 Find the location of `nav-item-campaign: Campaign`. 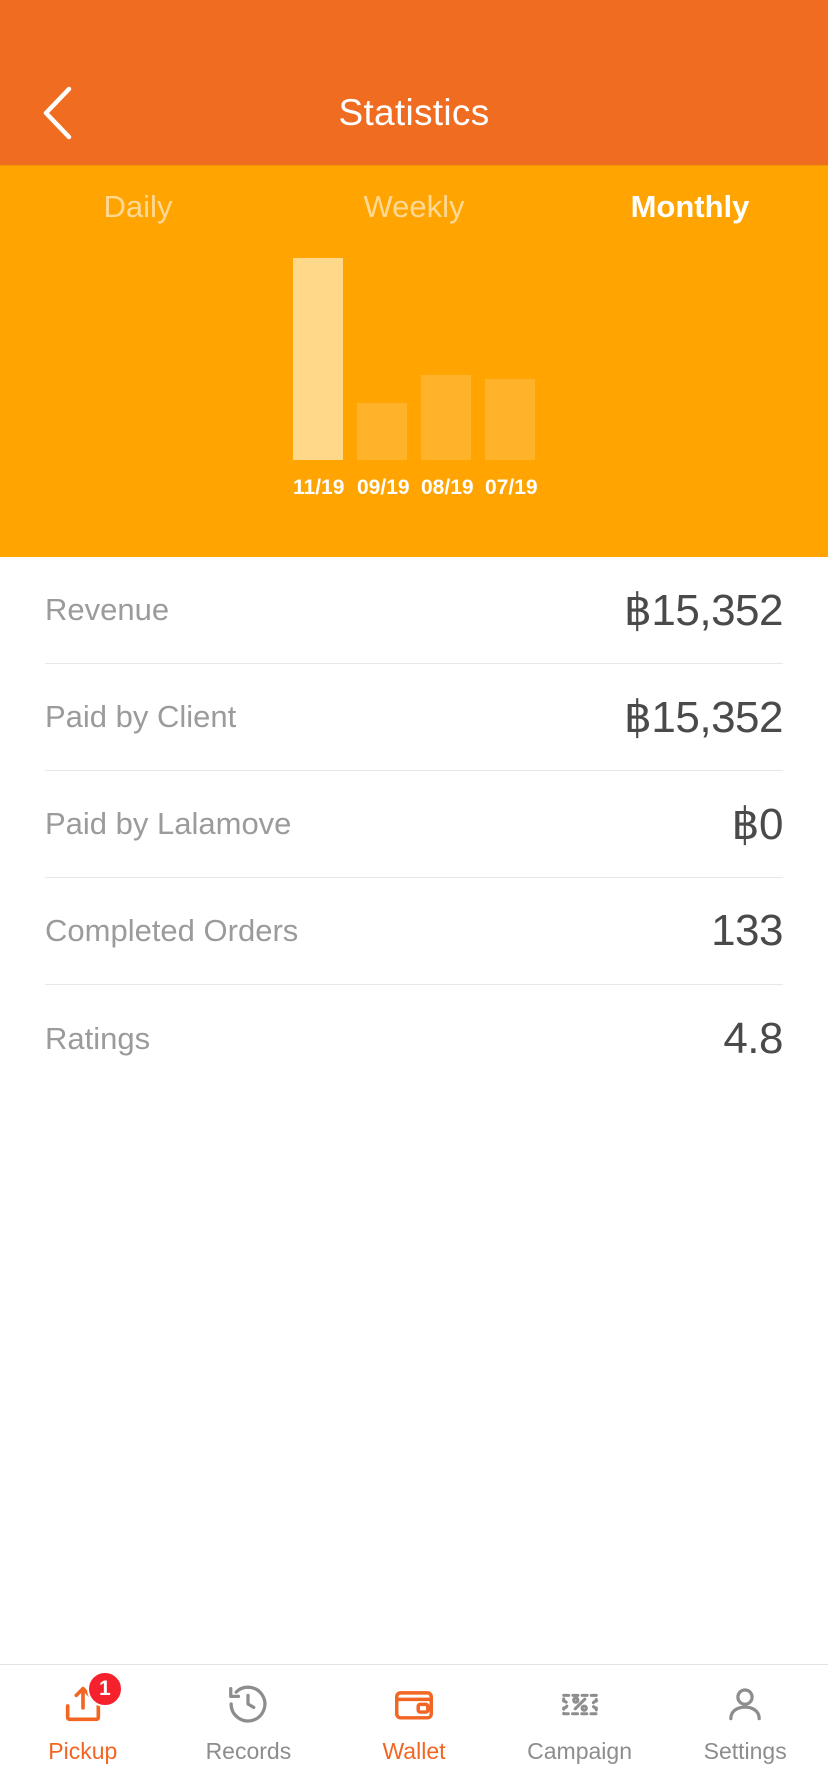

nav-item-campaign: Campaign is located at coordinates (580, 1722).